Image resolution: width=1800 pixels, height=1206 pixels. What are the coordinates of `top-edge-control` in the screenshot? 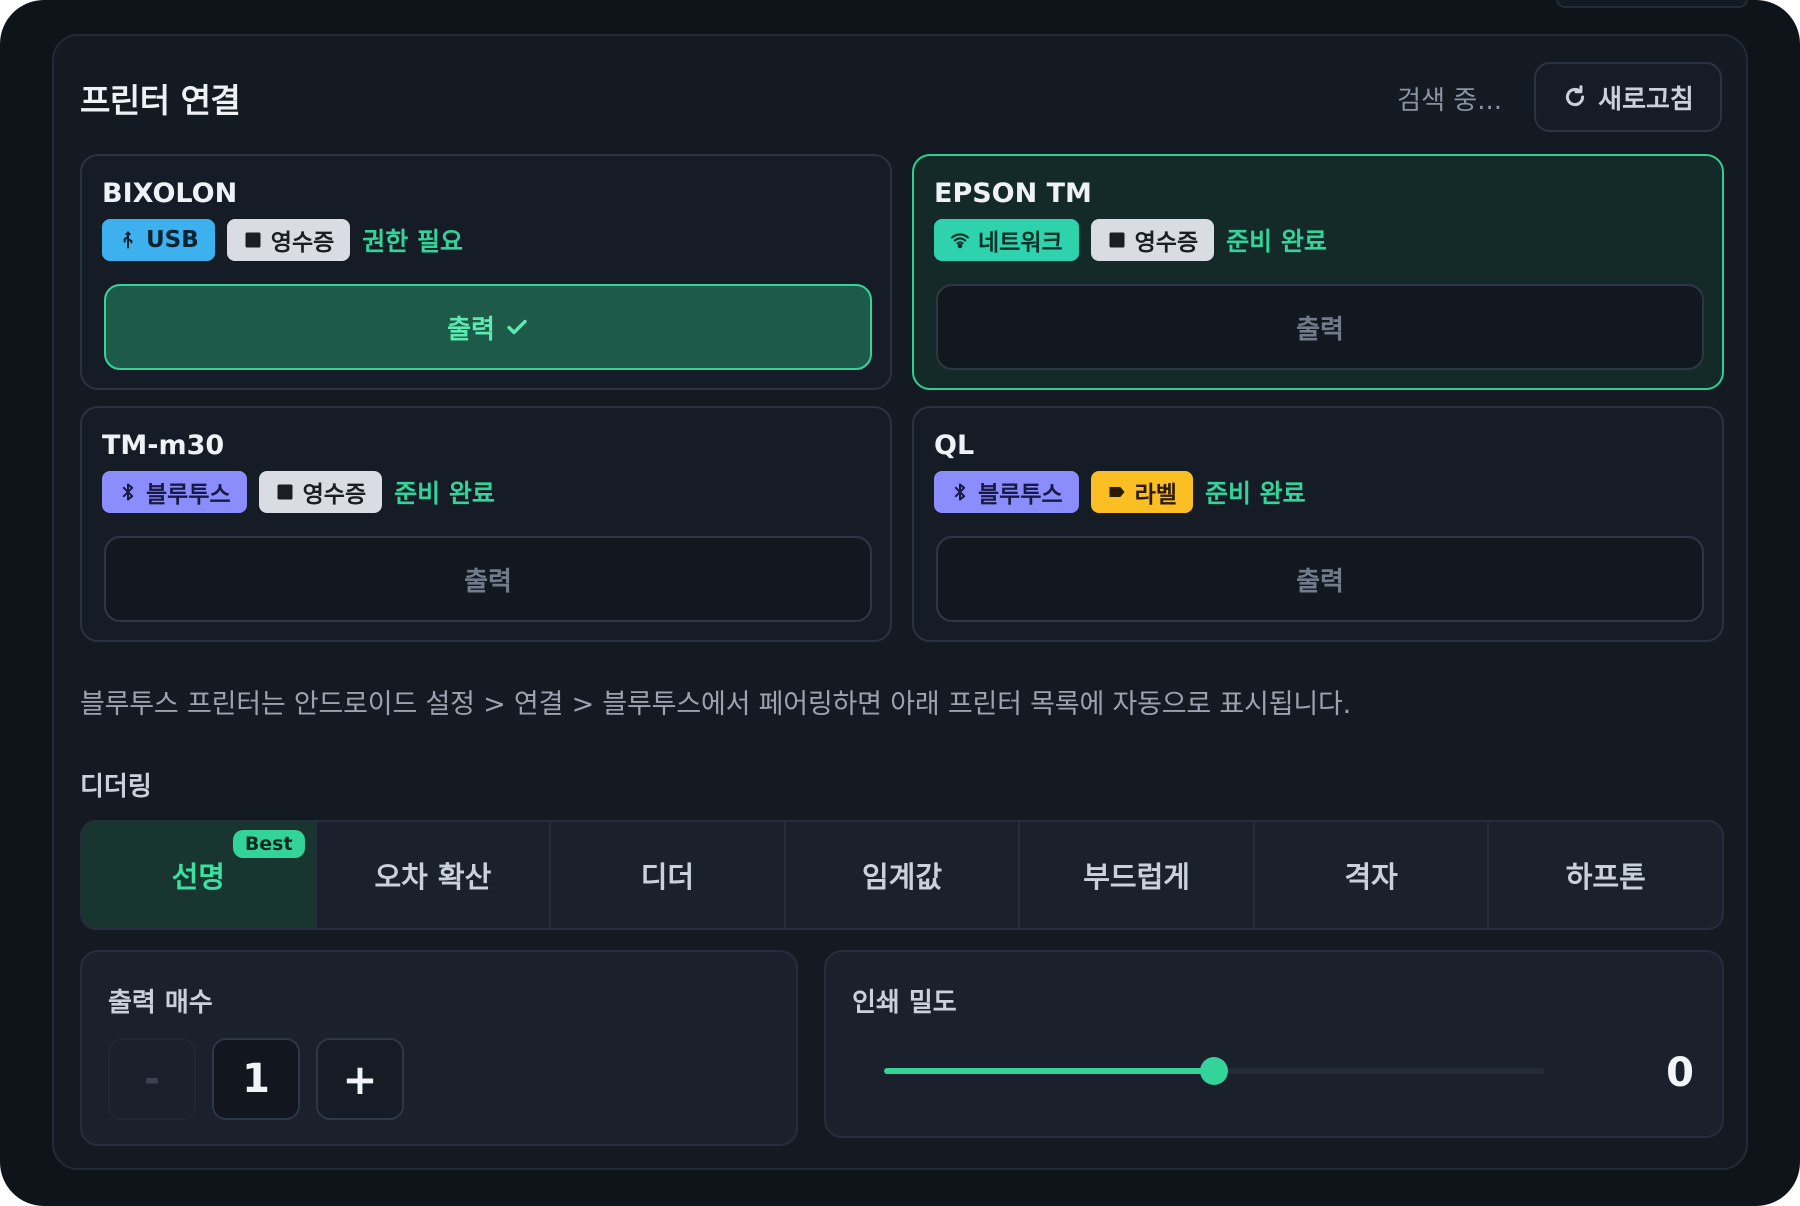 It's located at (1652, 4).